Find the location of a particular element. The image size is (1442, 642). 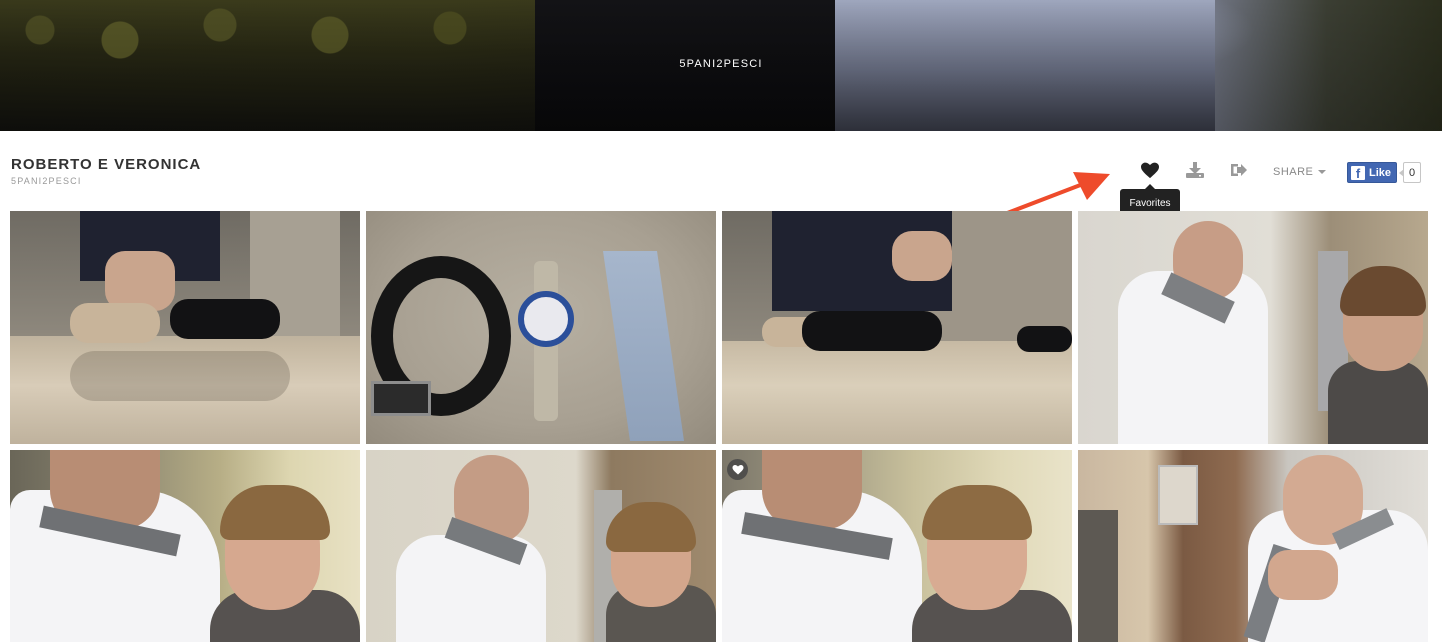

share-dropdown: SHARE is located at coordinates (1300, 172).